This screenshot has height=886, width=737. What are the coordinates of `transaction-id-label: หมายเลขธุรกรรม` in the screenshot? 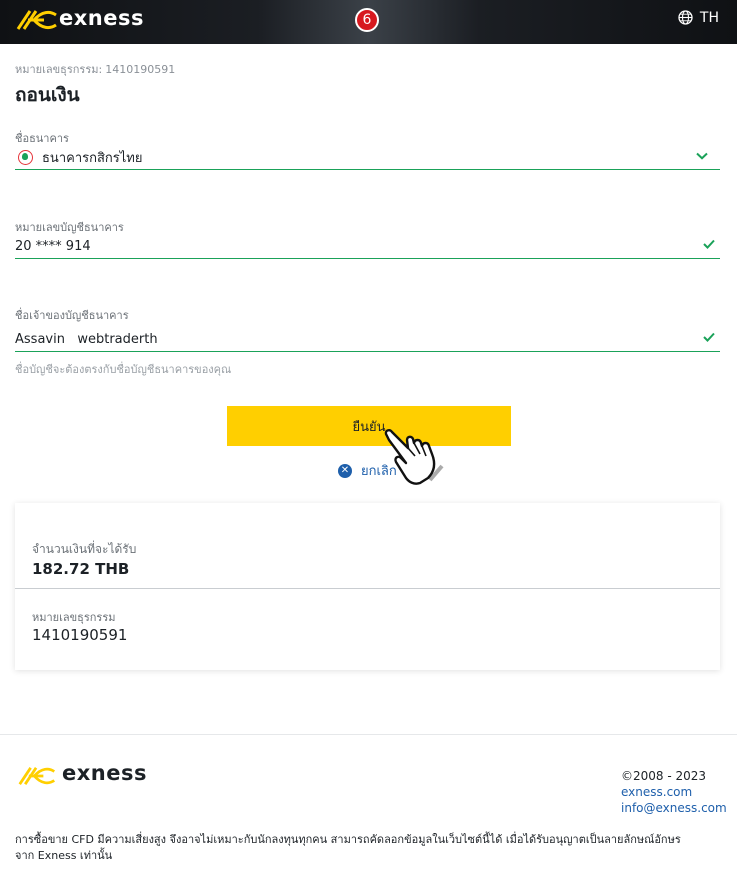 It's located at (74, 617).